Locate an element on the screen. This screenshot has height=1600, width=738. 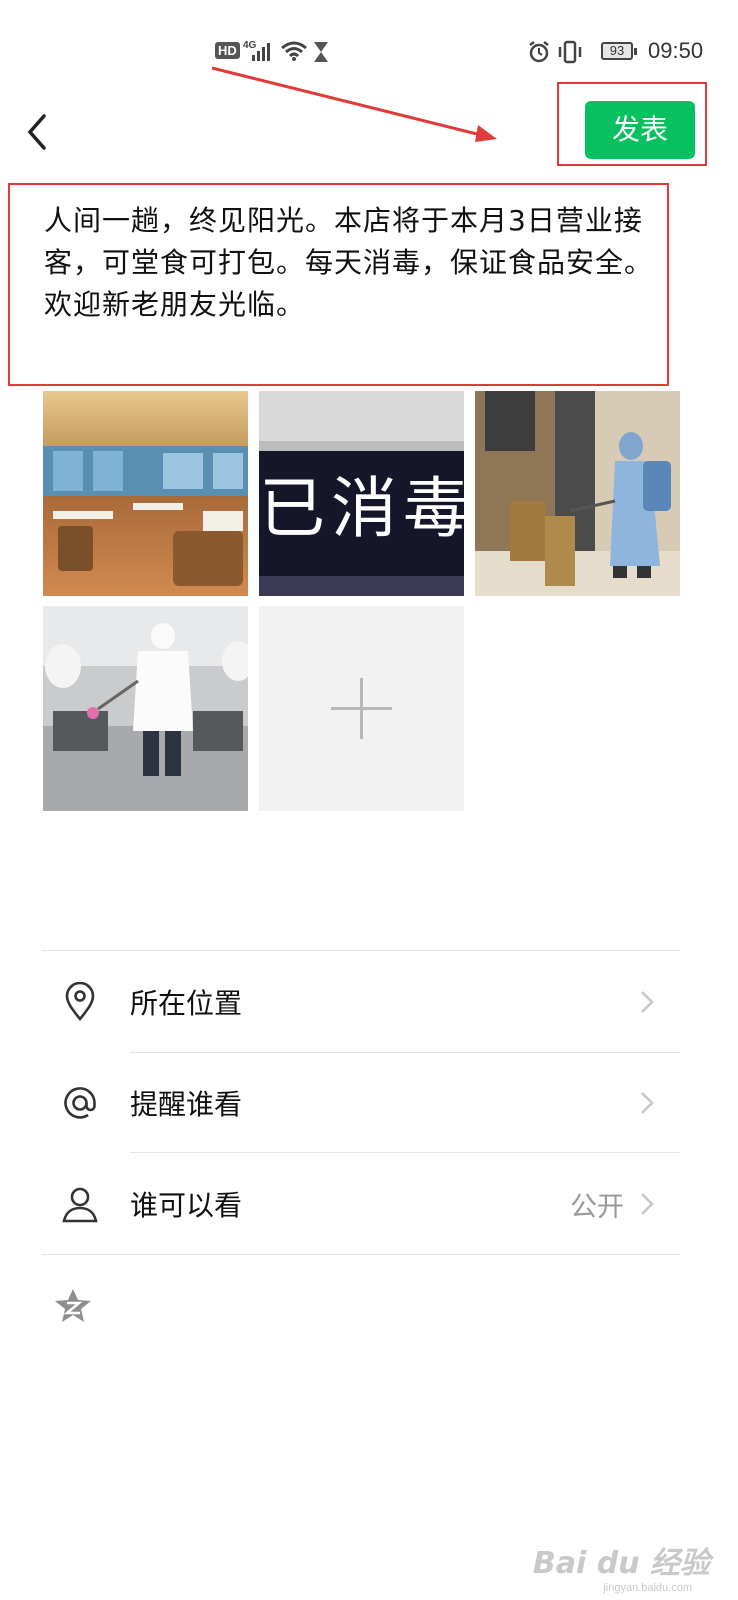
location-row: 所在位置 is located at coordinates (361, 1002).